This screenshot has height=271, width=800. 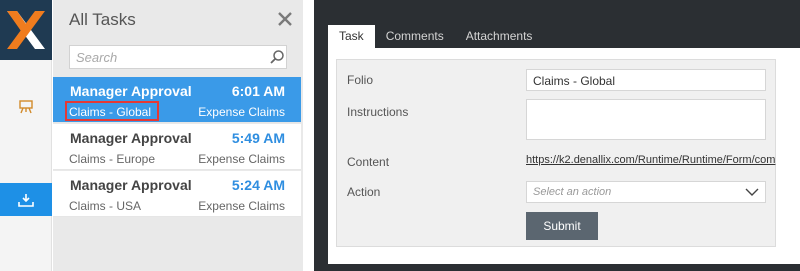 I want to click on rail-item-worklist, so click(x=26, y=107).